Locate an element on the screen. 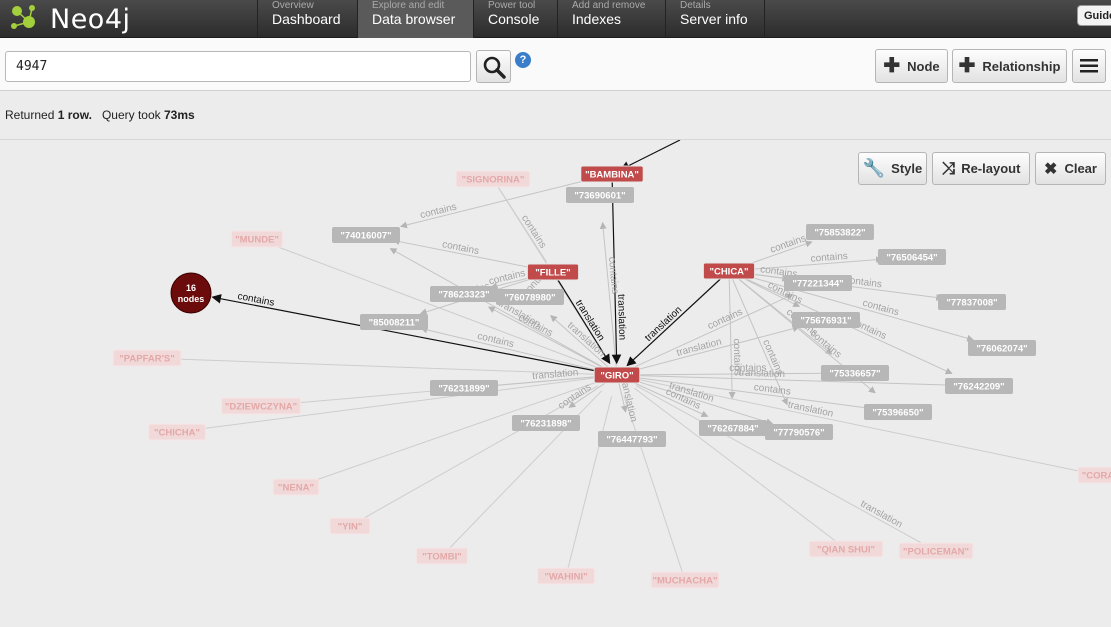 The image size is (1111, 627). guide-button: Guide is located at coordinates (1094, 15).